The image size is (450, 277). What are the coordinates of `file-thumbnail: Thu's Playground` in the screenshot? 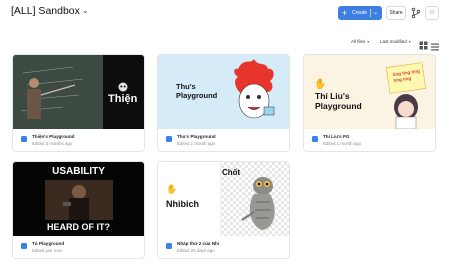 It's located at (223, 92).